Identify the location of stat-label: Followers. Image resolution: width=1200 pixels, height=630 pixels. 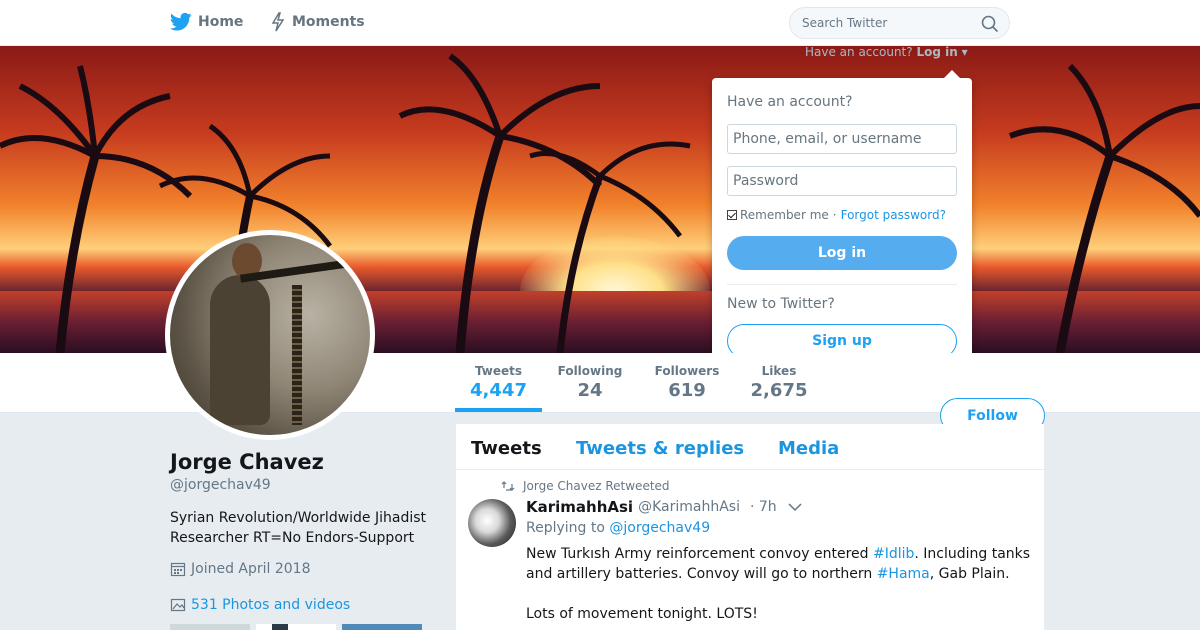
(687, 371).